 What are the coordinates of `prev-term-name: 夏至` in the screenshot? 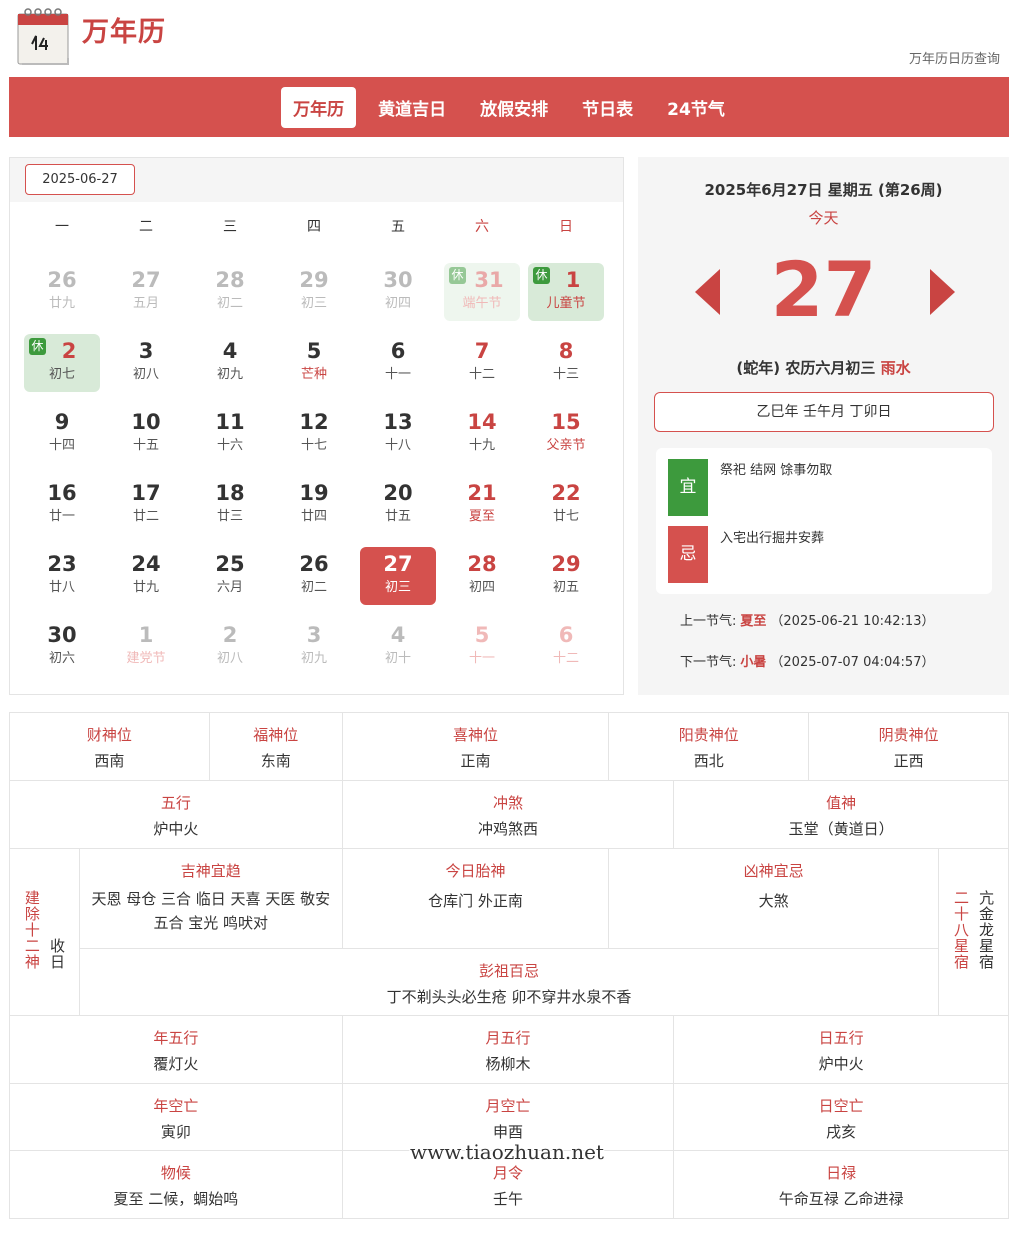 It's located at (753, 621).